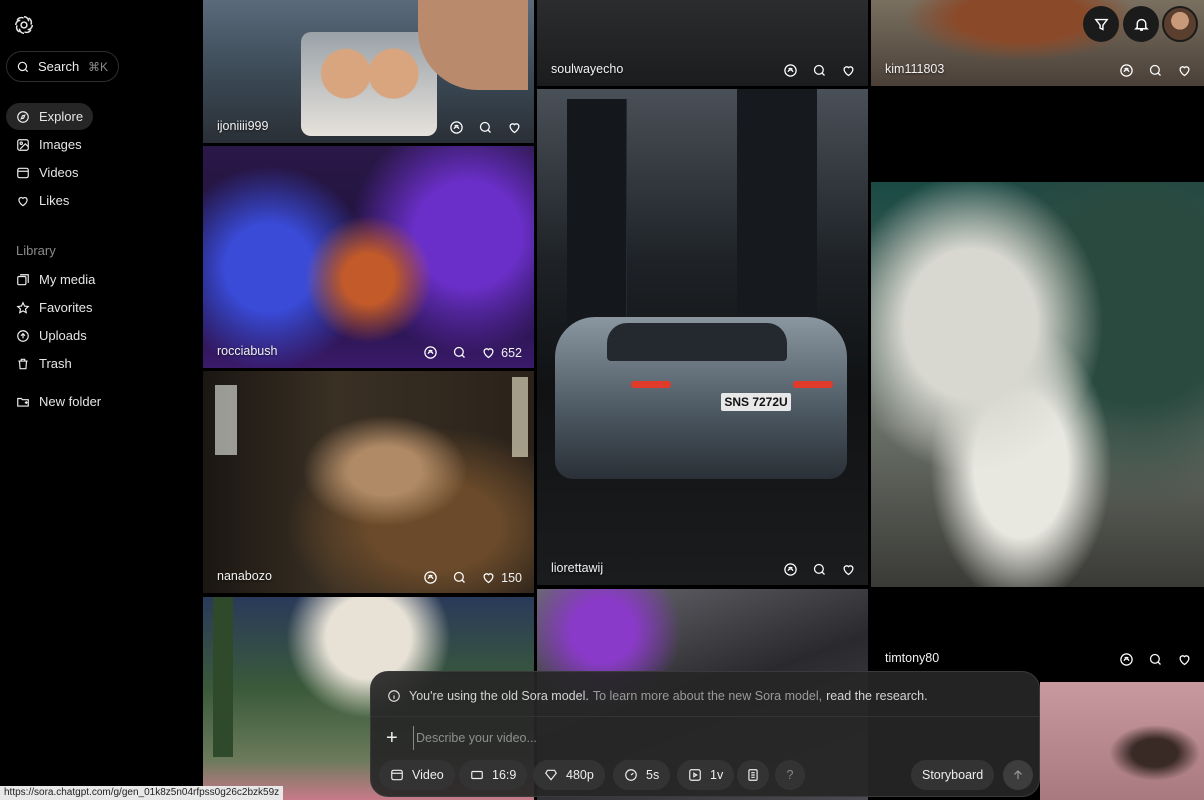 This screenshot has height=800, width=1204. What do you see at coordinates (577, 568) in the screenshot?
I see `tile-username: liorettawij` at bounding box center [577, 568].